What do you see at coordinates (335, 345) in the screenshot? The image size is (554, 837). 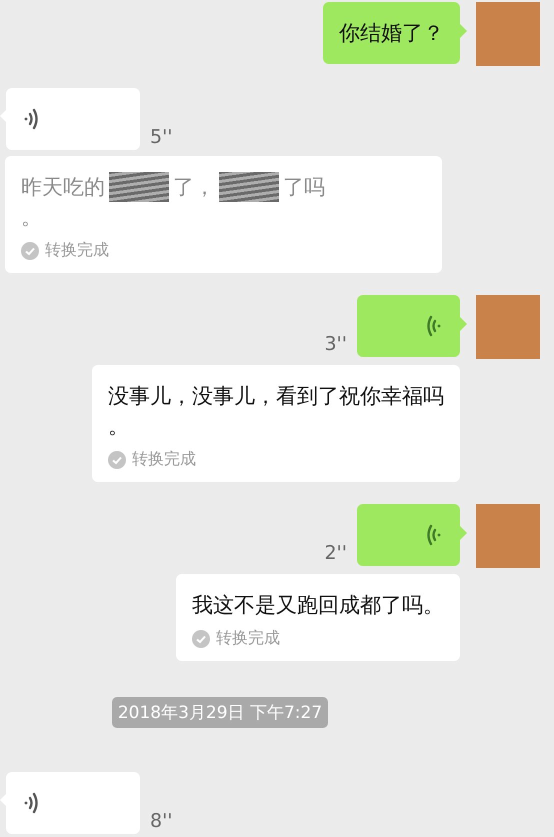 I see `voice-duration: 3''` at bounding box center [335, 345].